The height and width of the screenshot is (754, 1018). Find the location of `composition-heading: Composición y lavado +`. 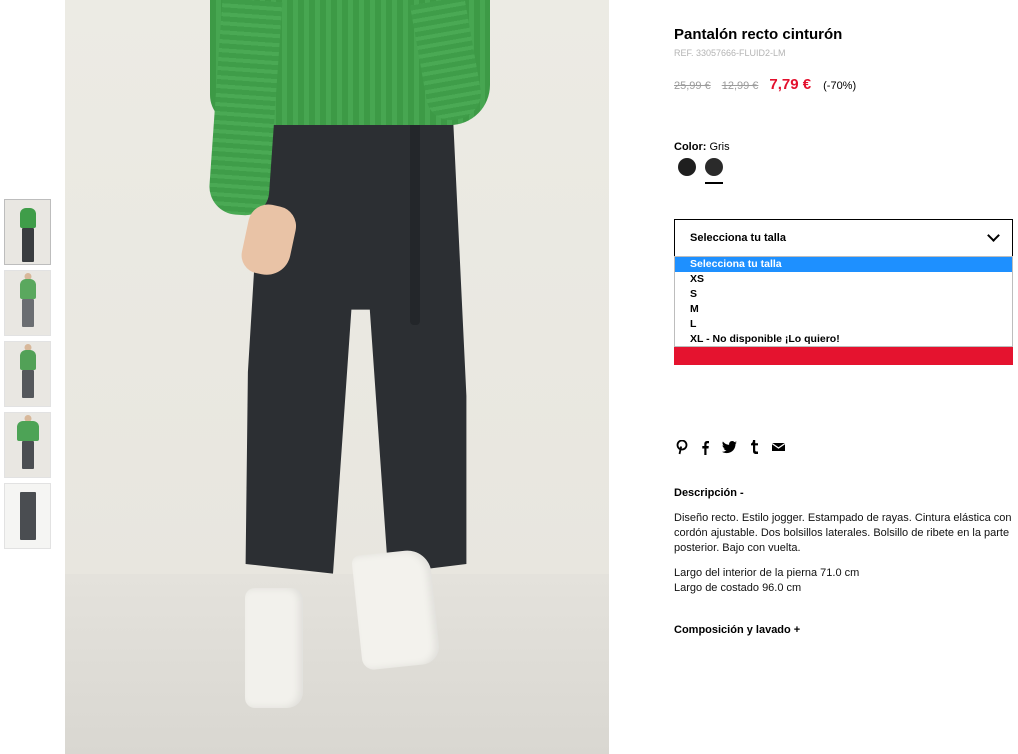

composition-heading: Composición y lavado + is located at coordinates (737, 630).